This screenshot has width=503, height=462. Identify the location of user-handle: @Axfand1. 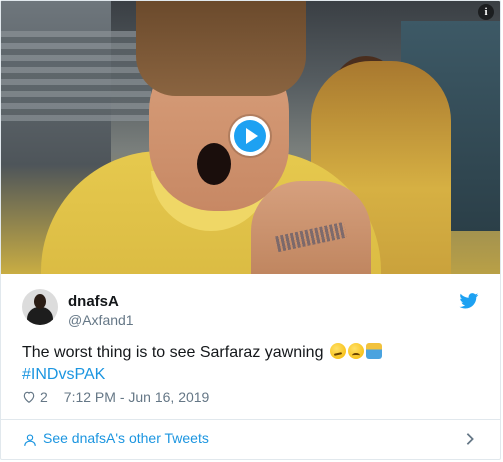
(101, 320).